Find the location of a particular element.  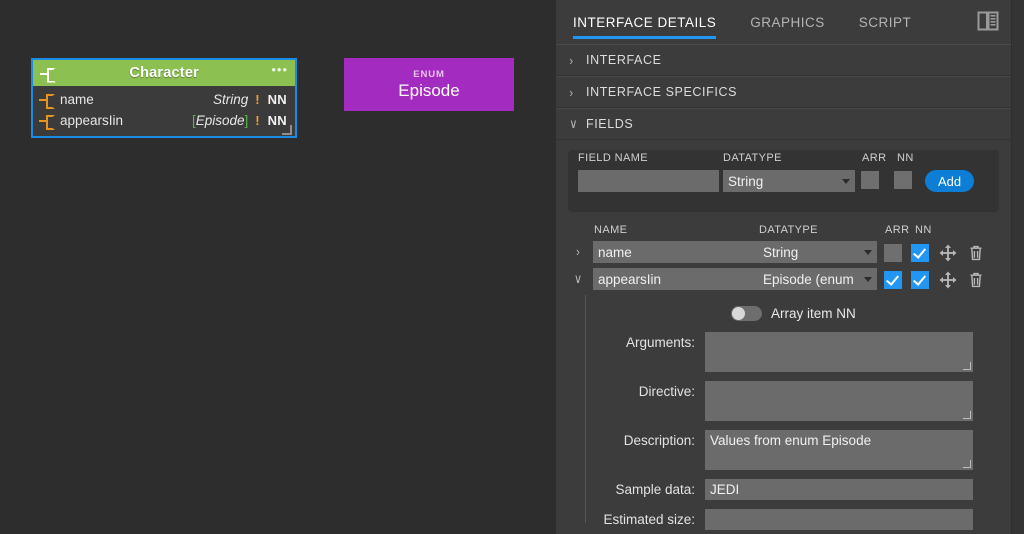

tab-script: SCRIPT is located at coordinates (885, 22).